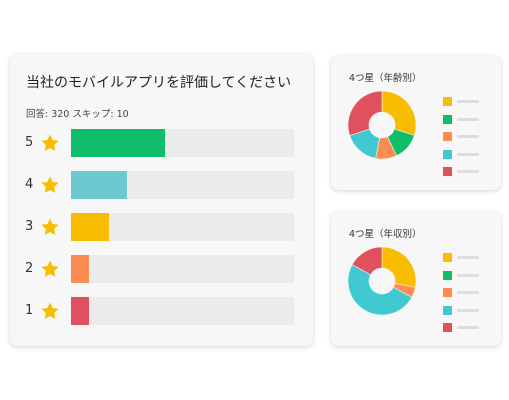 The height and width of the screenshot is (400, 509). Describe the element at coordinates (29, 310) in the screenshot. I see `rating-label: 1` at that location.